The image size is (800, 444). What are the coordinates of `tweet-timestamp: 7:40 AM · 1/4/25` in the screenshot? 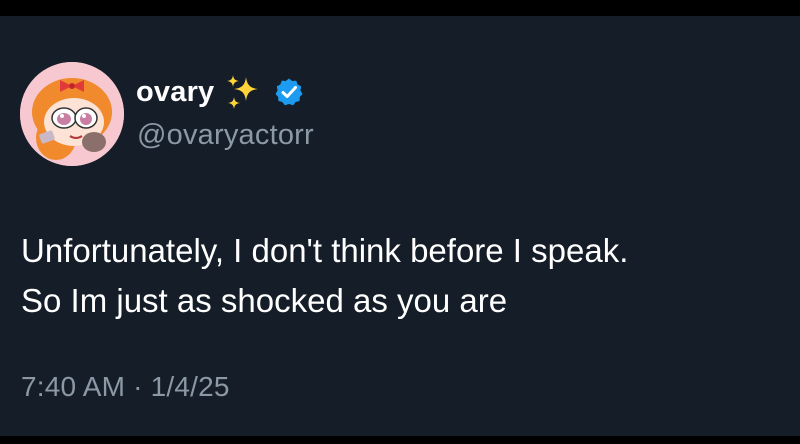 It's located at (125, 387).